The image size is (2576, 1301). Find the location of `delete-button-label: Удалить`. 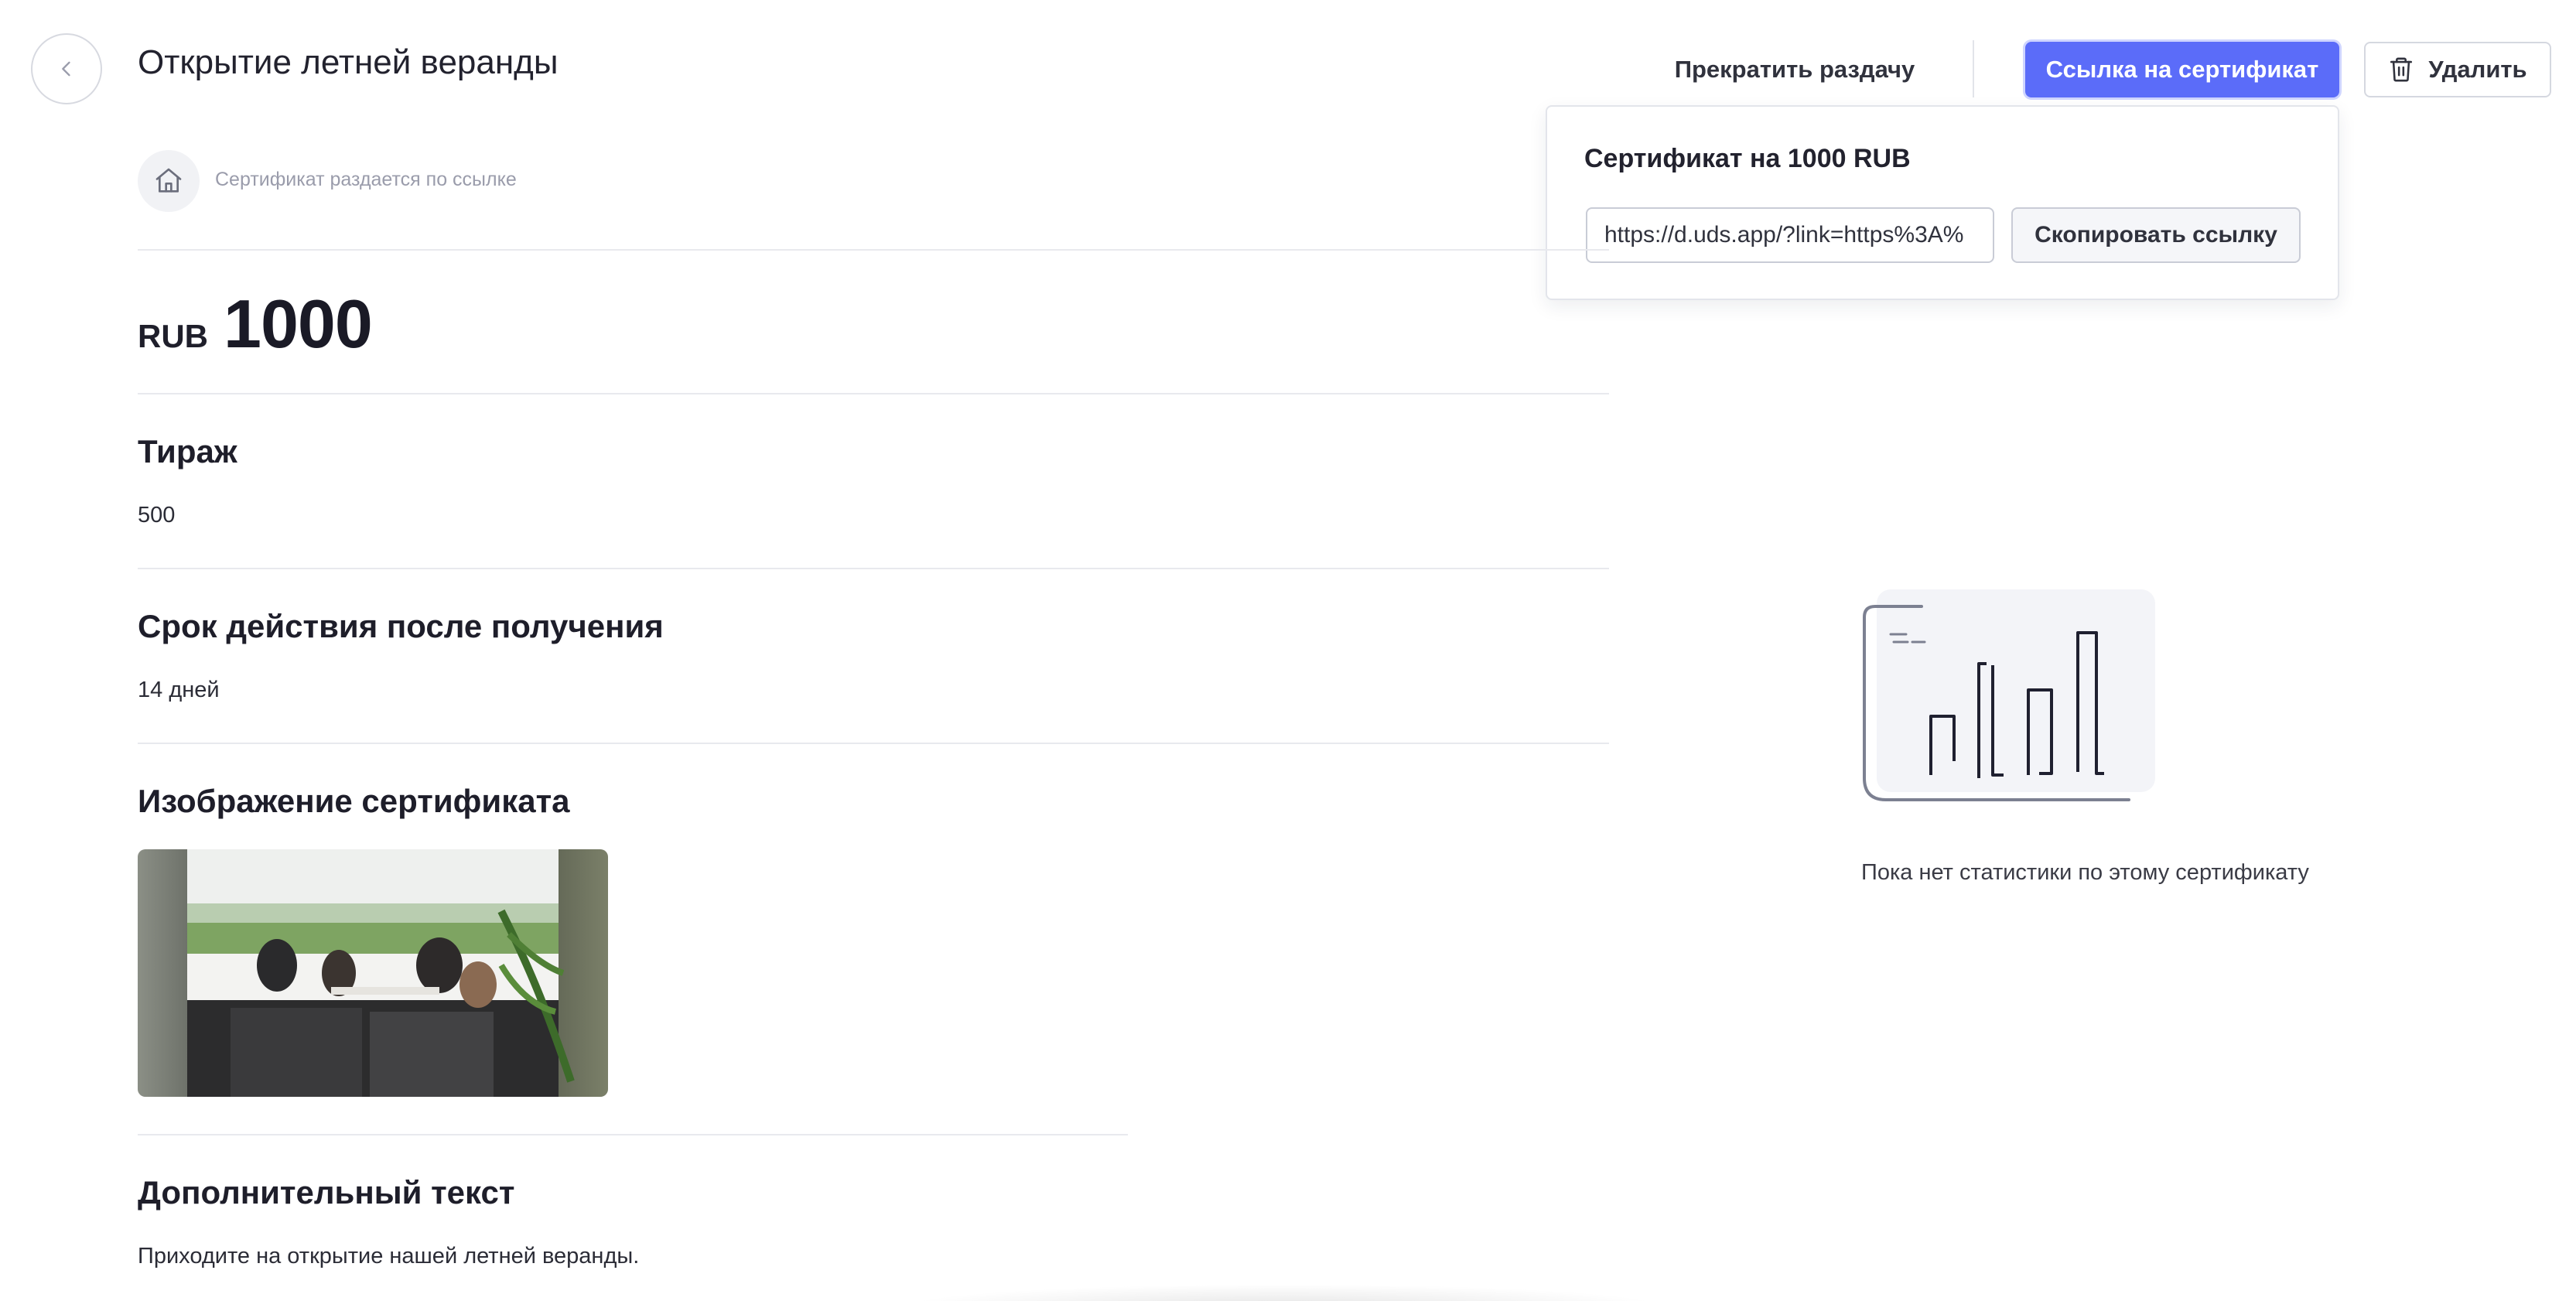

delete-button-label: Удалить is located at coordinates (2477, 69).